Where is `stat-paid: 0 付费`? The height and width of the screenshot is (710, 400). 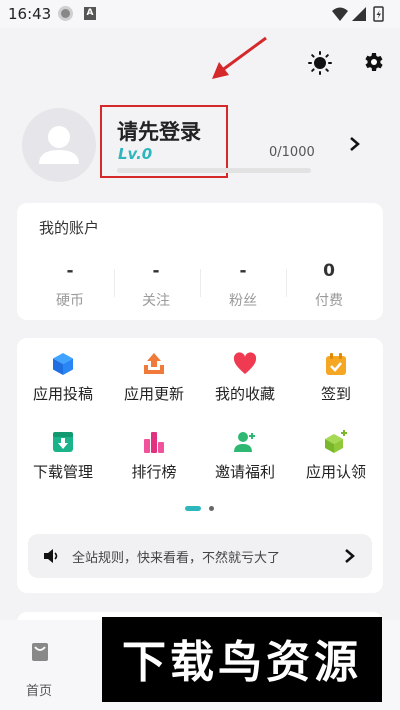
stat-paid: 0 付费 is located at coordinates (329, 285).